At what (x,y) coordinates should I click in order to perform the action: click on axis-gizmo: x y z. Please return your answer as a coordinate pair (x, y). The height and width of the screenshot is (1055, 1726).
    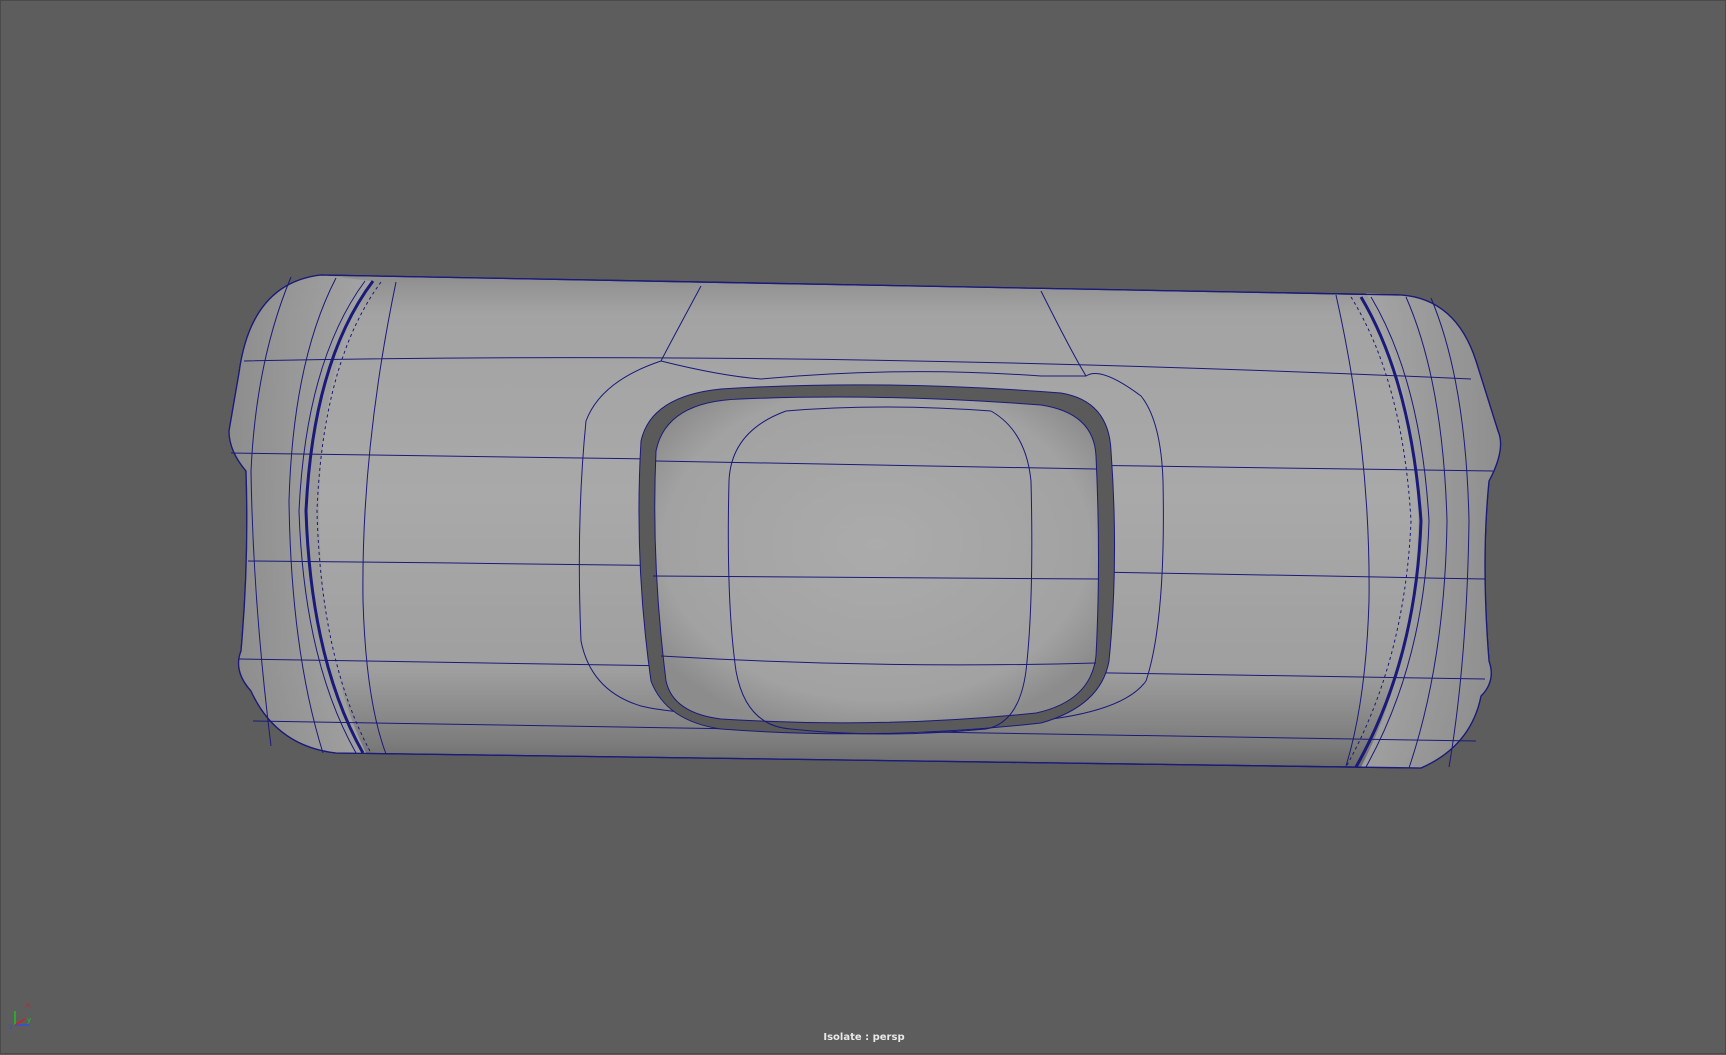
    Looking at the image, I should click on (20, 1016).